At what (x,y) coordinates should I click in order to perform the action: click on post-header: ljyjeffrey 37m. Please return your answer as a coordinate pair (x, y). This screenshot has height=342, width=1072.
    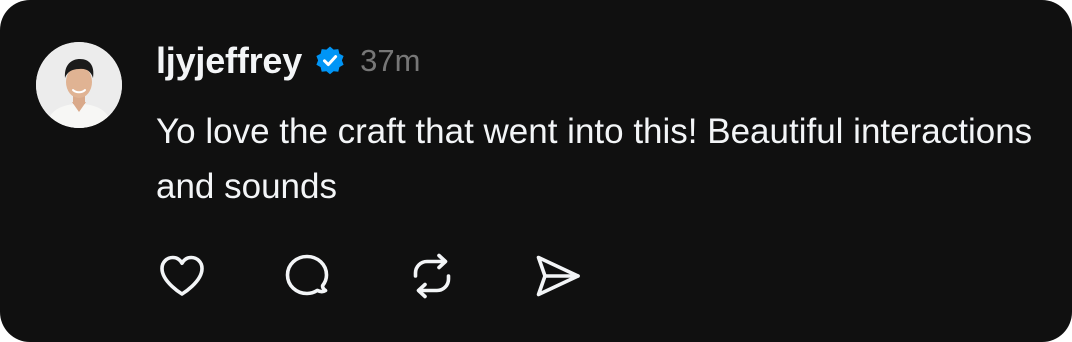
    Looking at the image, I should click on (288, 61).